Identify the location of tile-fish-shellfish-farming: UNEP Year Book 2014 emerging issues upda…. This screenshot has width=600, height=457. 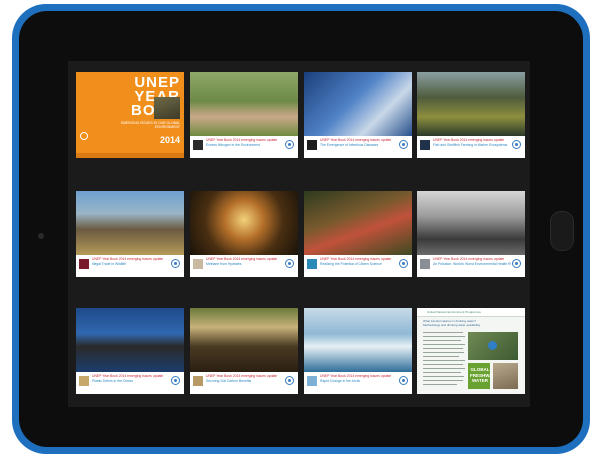
(471, 115).